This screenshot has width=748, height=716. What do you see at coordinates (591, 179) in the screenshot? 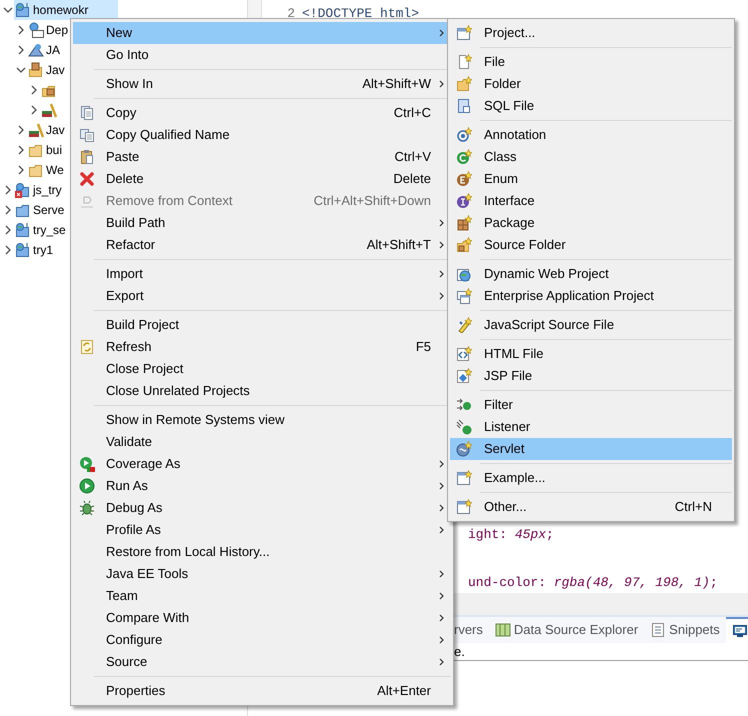
I see `menu-item: Enum` at bounding box center [591, 179].